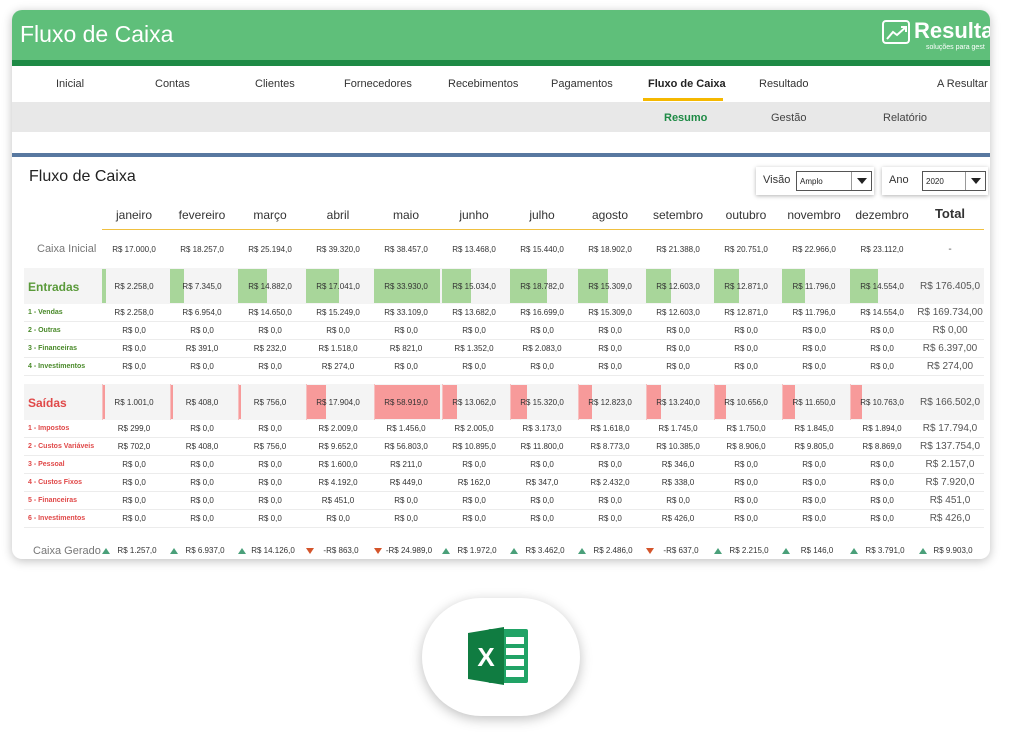  What do you see at coordinates (172, 84) in the screenshot?
I see `nav-contas: Contas` at bounding box center [172, 84].